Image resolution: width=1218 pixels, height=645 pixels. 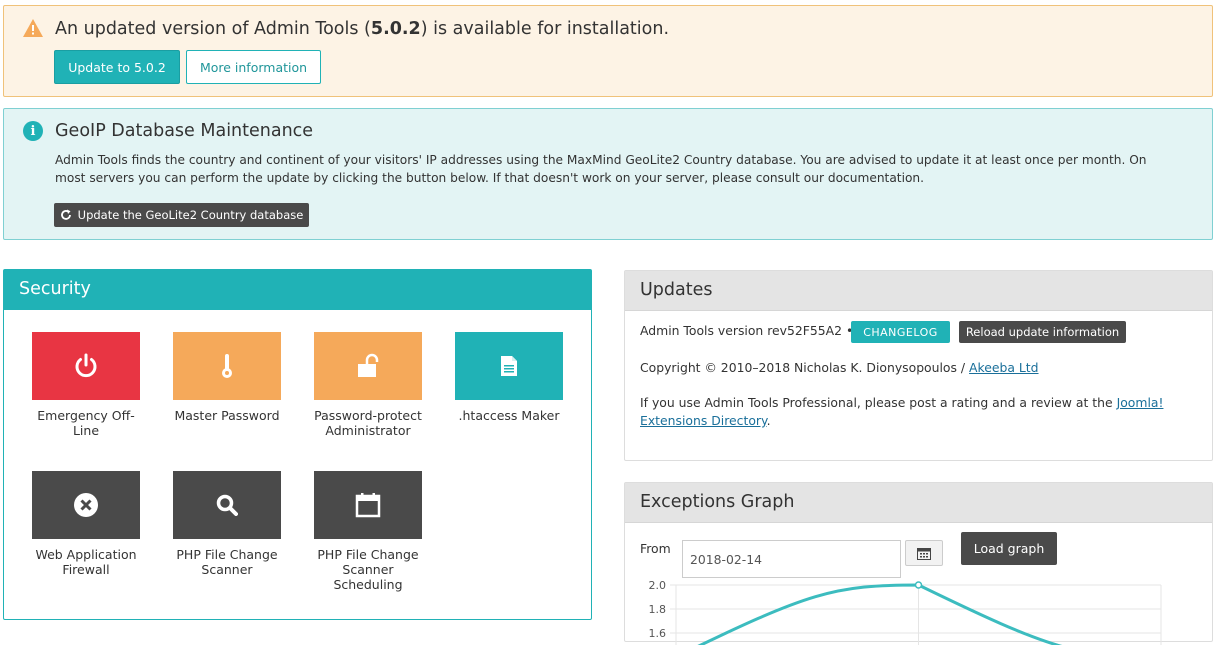 I want to click on document-icon, so click(x=509, y=366).